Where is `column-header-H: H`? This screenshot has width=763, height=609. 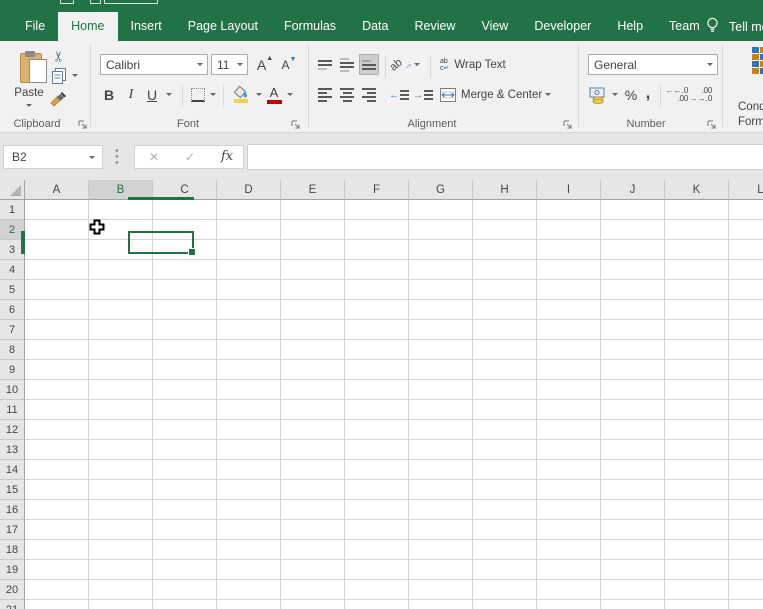 column-header-H: H is located at coordinates (505, 190).